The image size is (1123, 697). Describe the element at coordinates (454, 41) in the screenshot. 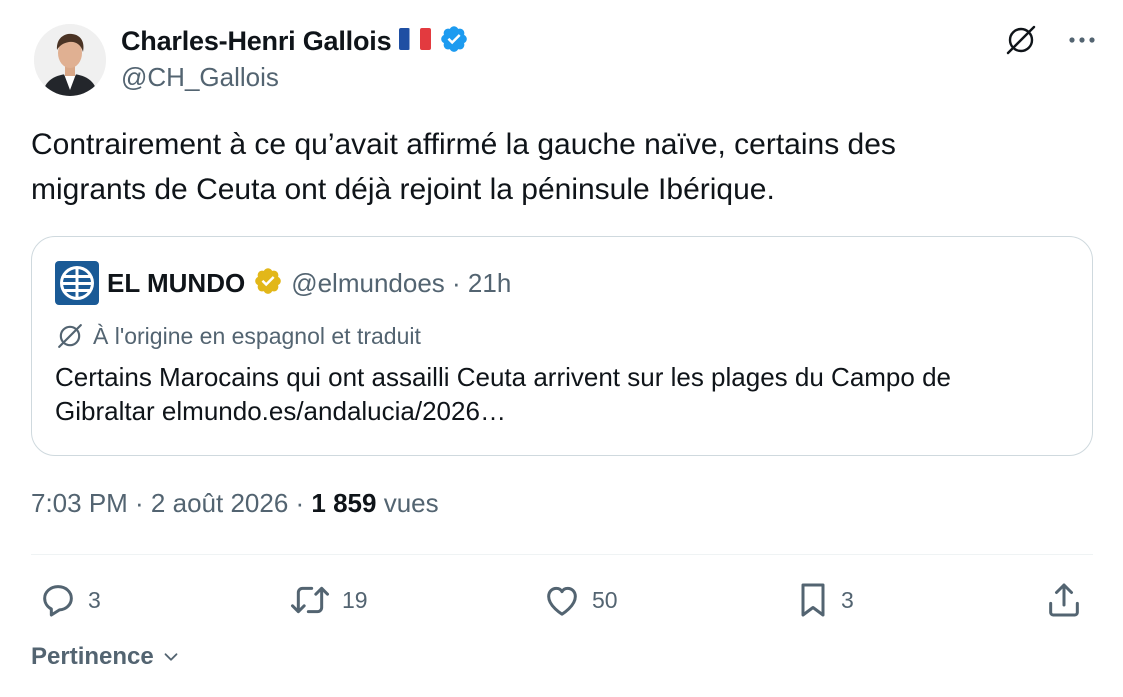

I see `verified-badge-icon` at that location.